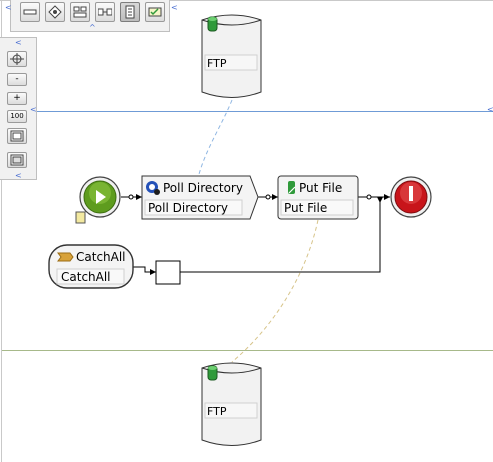  What do you see at coordinates (17, 116) in the screenshot?
I see `zoom-100-button: 100` at bounding box center [17, 116].